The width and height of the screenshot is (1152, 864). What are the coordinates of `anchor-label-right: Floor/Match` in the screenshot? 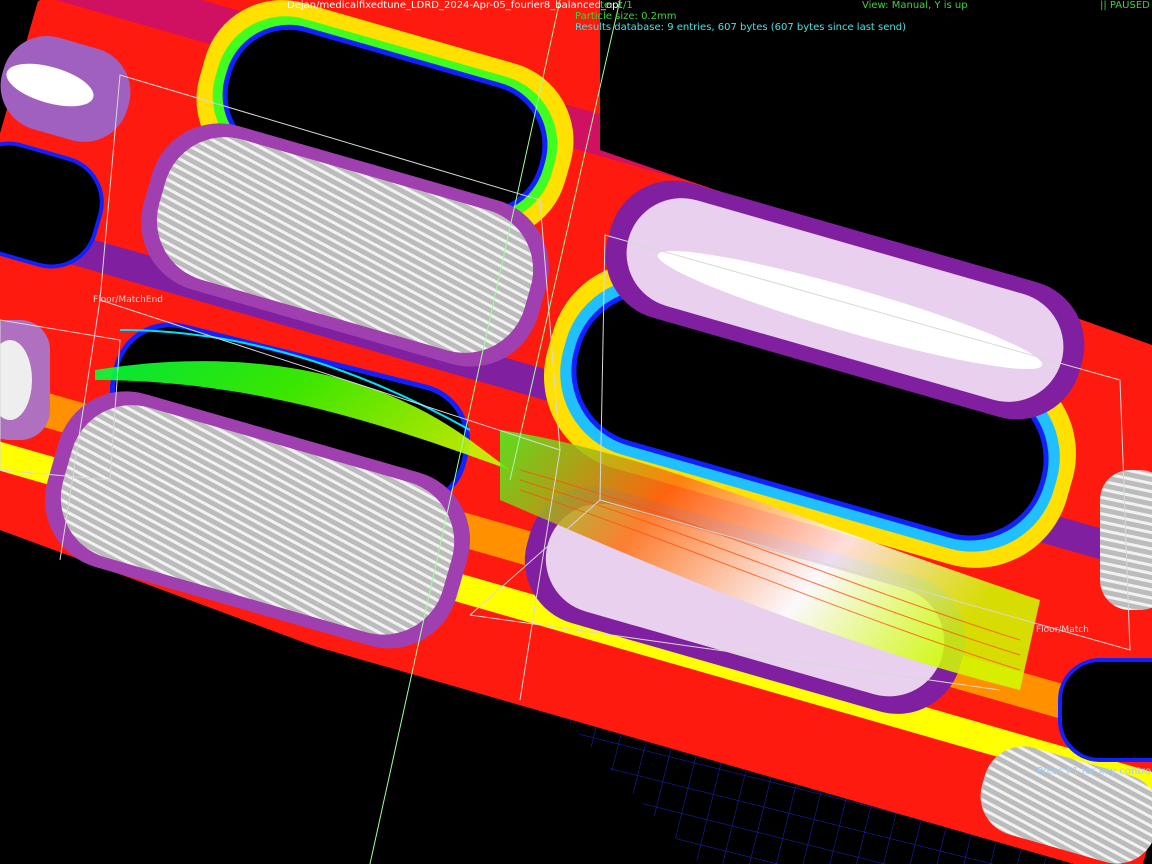 It's located at (1062, 630).